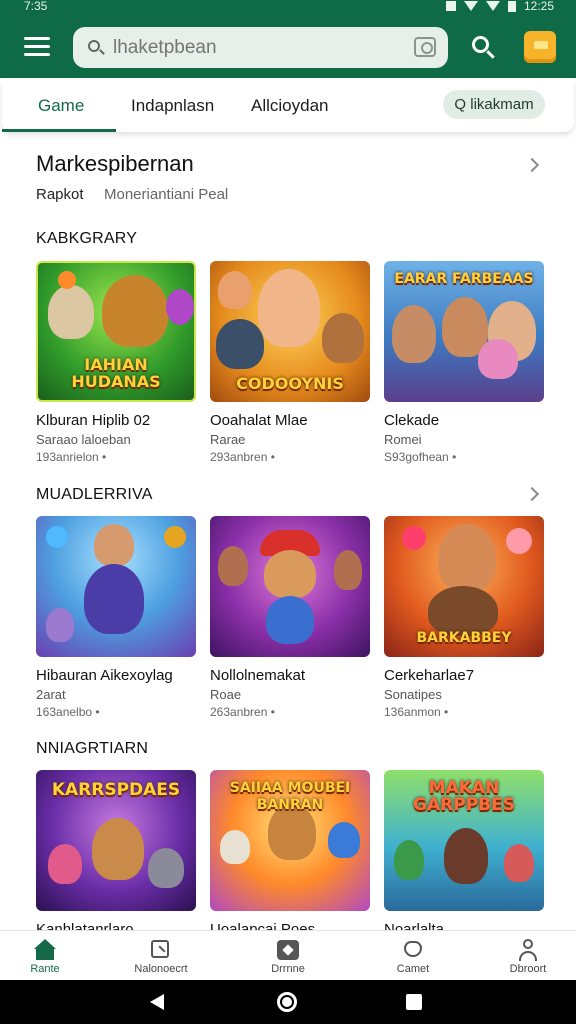  I want to click on game-logo: SAIIAA MOUBEI BANRAN, so click(290, 796).